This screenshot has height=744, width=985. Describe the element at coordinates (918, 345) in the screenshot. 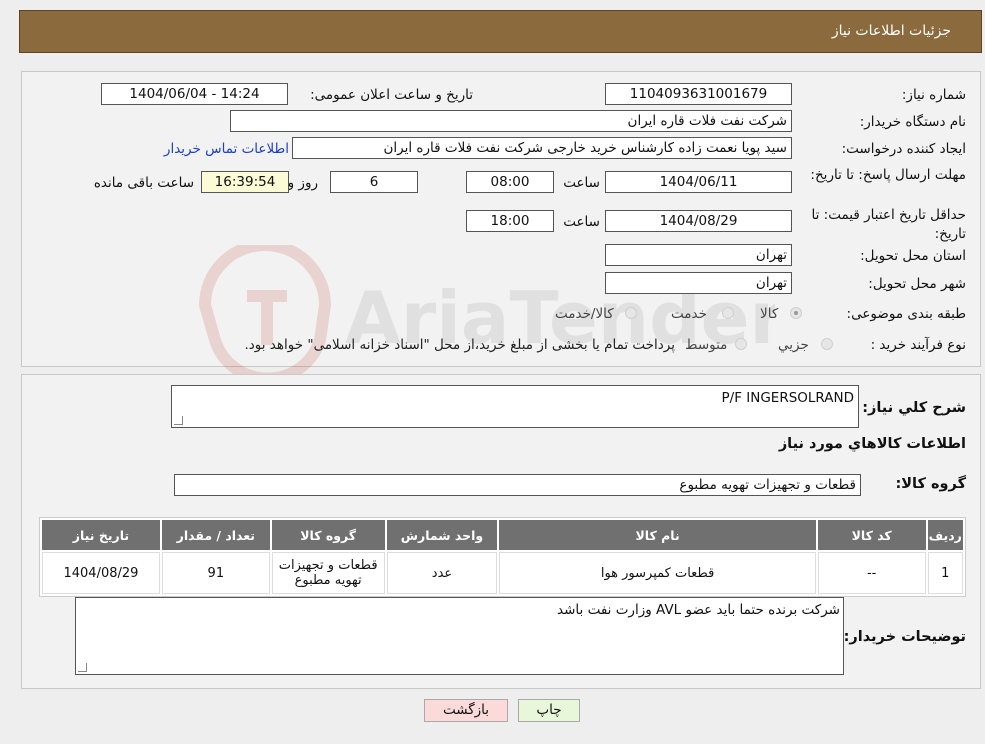

I see `process-label: نوع فرآیند خرید :` at that location.